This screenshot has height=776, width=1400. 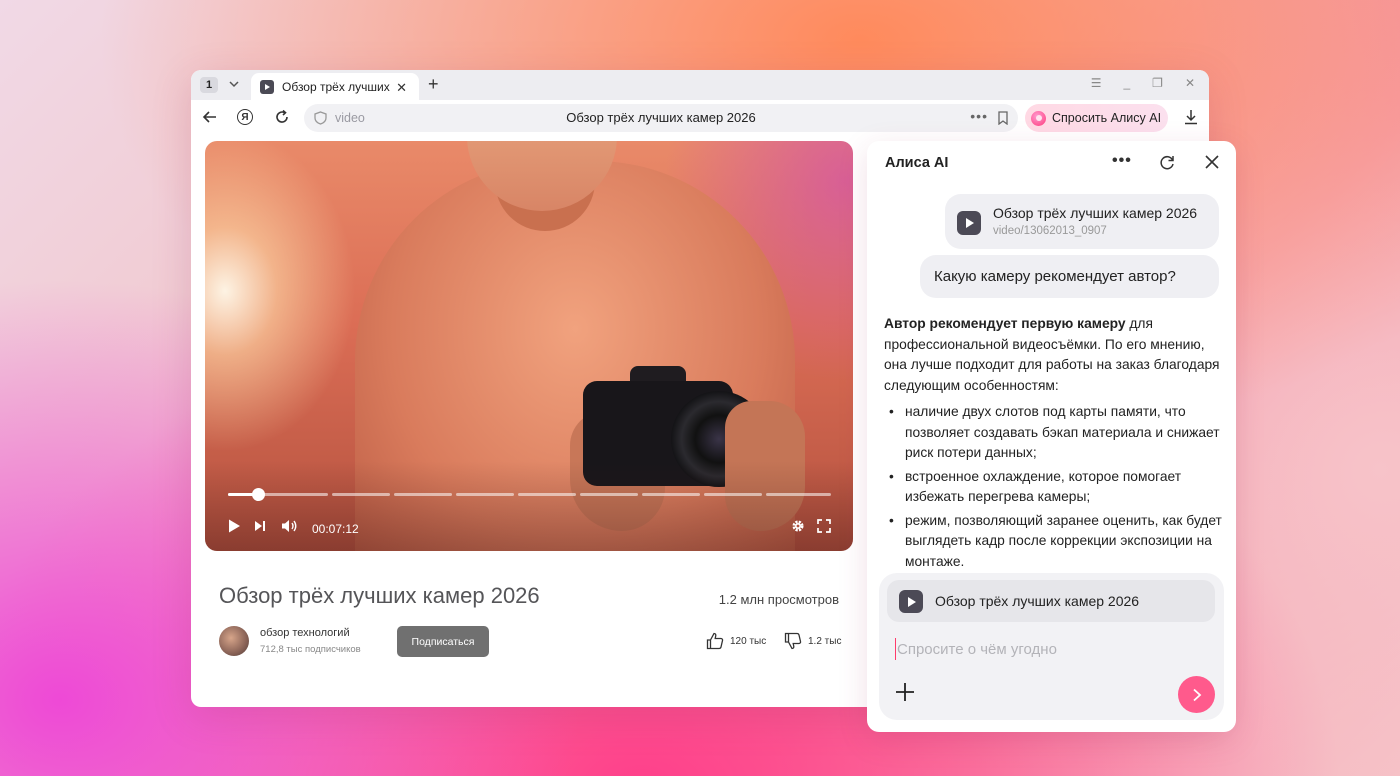 What do you see at coordinates (1045, 649) in the screenshot?
I see `ask-input` at bounding box center [1045, 649].